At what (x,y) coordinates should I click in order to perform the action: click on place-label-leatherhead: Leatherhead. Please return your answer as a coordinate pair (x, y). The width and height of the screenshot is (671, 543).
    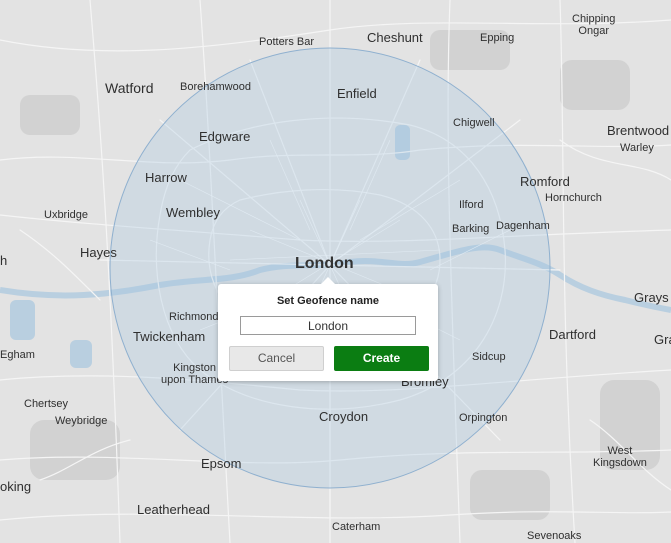
    Looking at the image, I should click on (173, 510).